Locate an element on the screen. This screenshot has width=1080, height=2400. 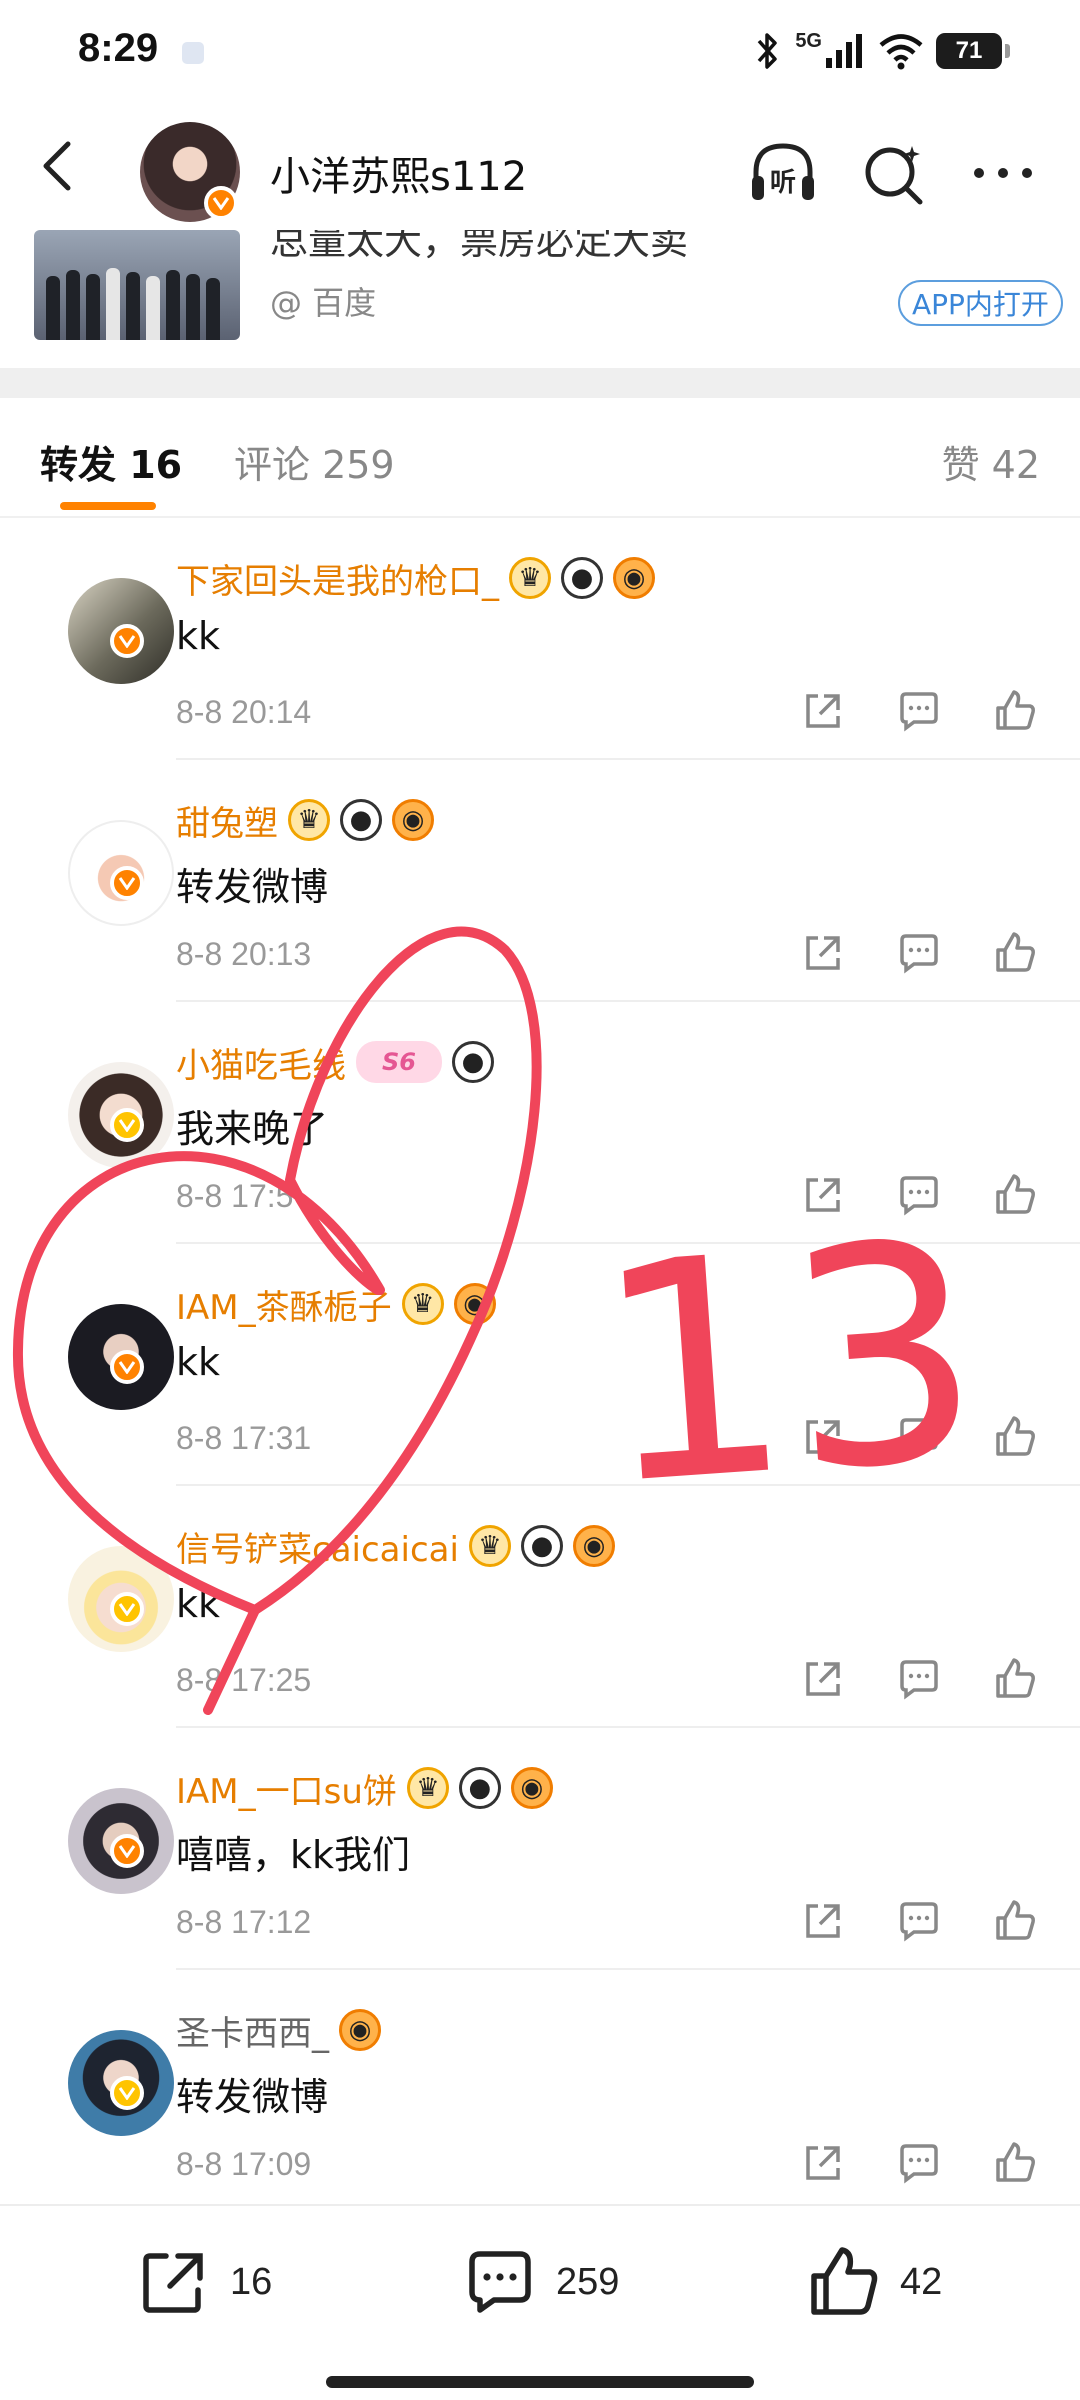
notification-icon is located at coordinates (193, 53).